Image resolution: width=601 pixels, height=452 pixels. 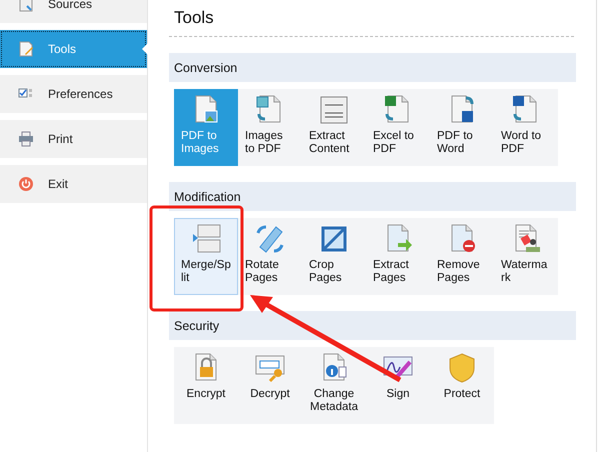 I want to click on tool-tile: Merge/Split, so click(x=206, y=256).